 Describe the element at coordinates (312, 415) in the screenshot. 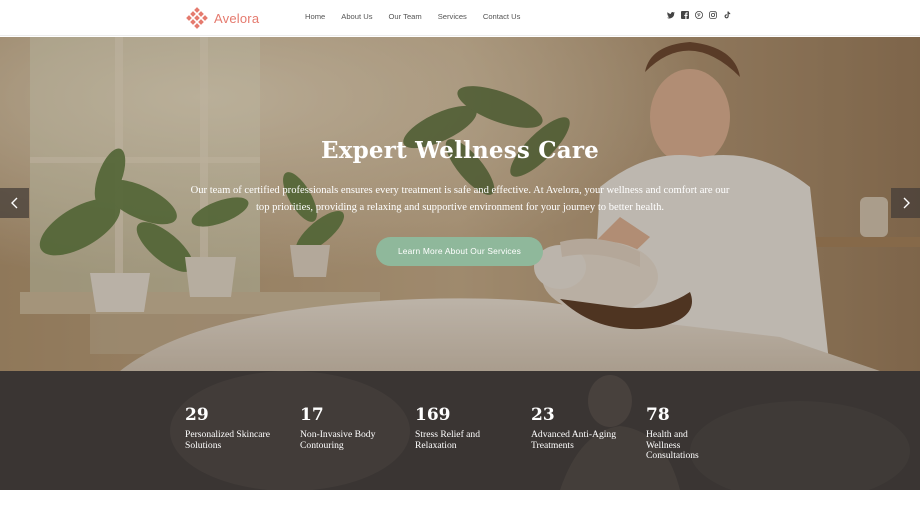

I see `stat-number: 17` at that location.